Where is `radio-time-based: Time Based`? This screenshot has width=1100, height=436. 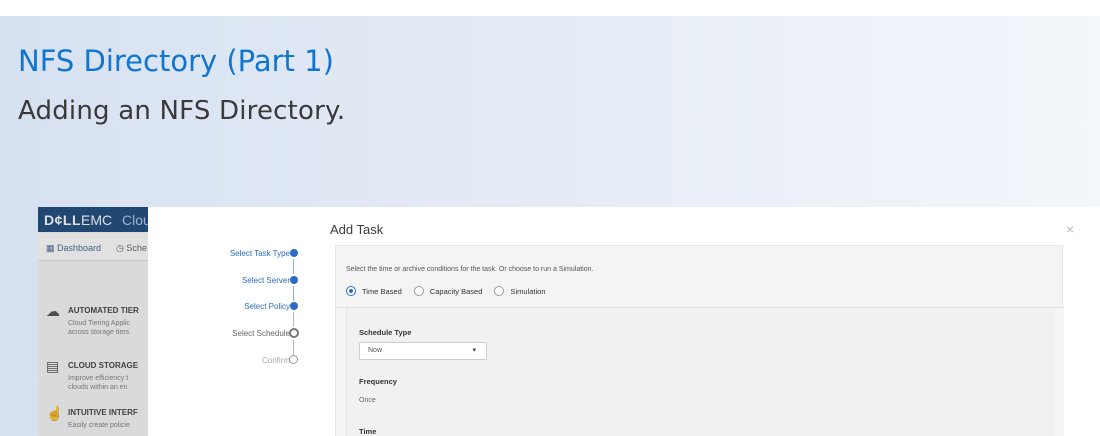 radio-time-based: Time Based is located at coordinates (374, 291).